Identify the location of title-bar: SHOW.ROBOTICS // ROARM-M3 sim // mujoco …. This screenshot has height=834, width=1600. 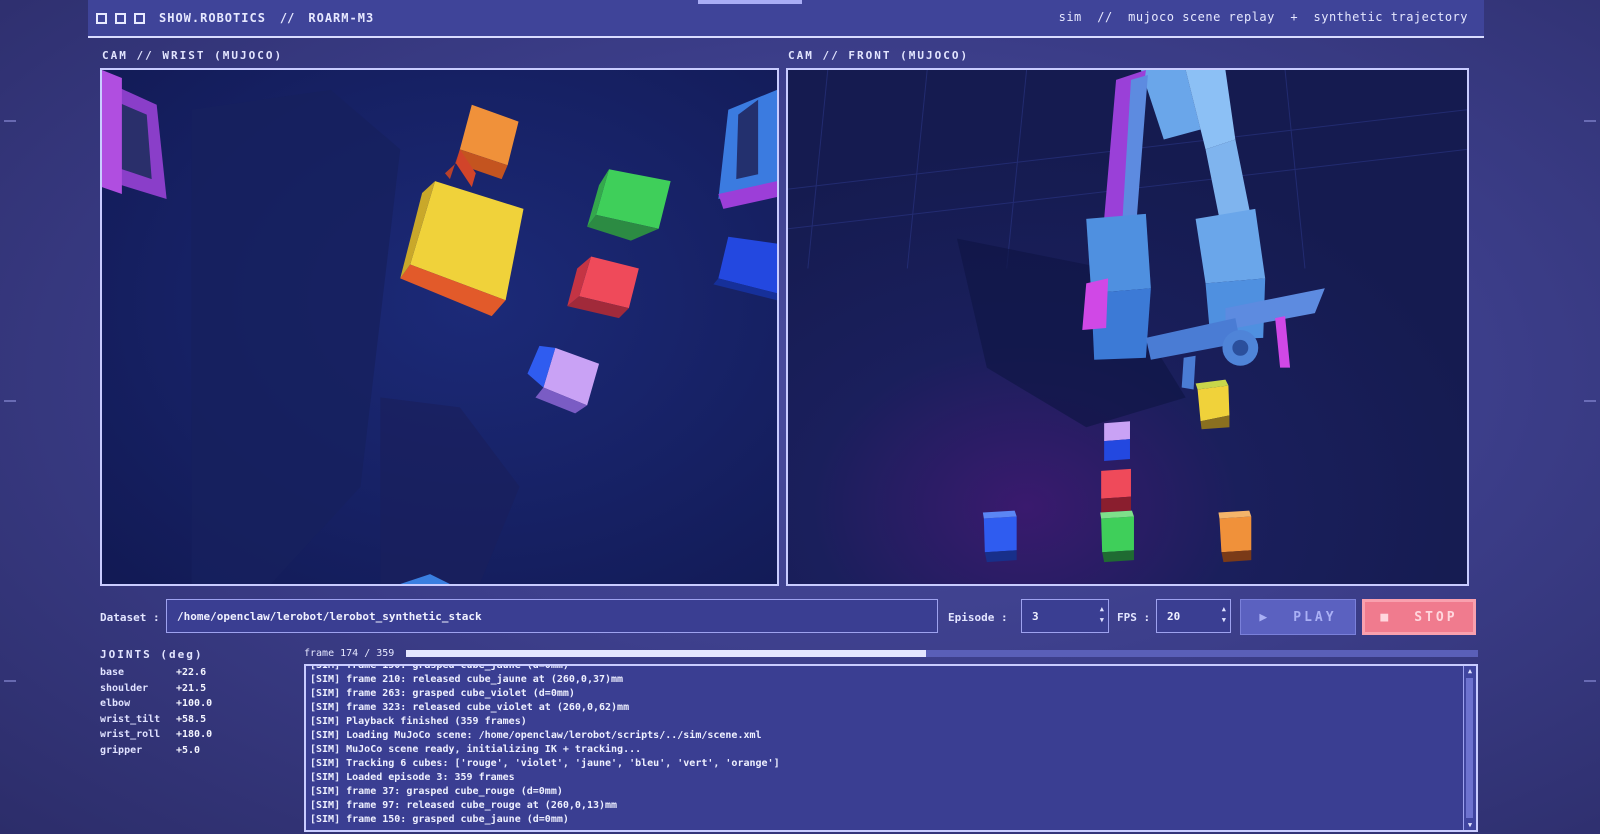
(786, 19).